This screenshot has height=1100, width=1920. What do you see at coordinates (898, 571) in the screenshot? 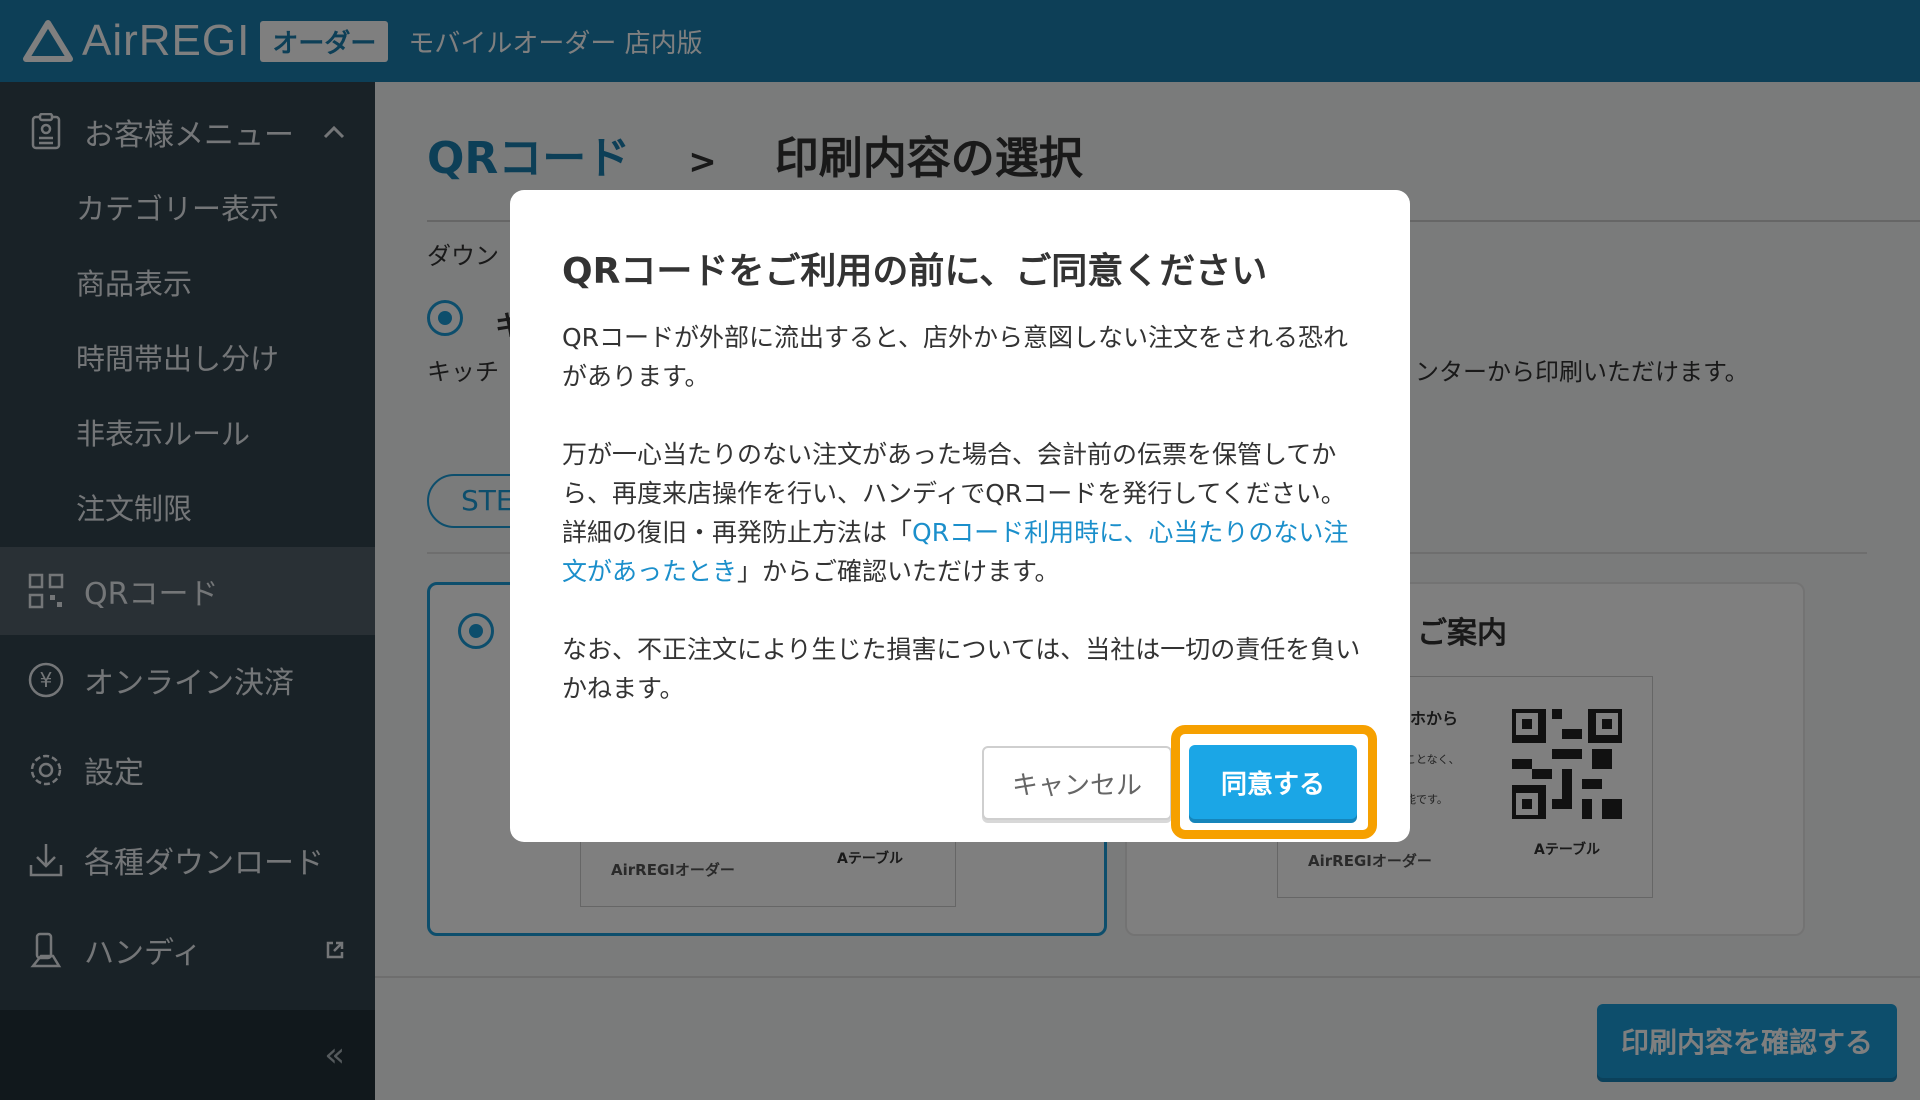
I see `modal-paragraph-2-end: 」からご確認いただけます。` at bounding box center [898, 571].